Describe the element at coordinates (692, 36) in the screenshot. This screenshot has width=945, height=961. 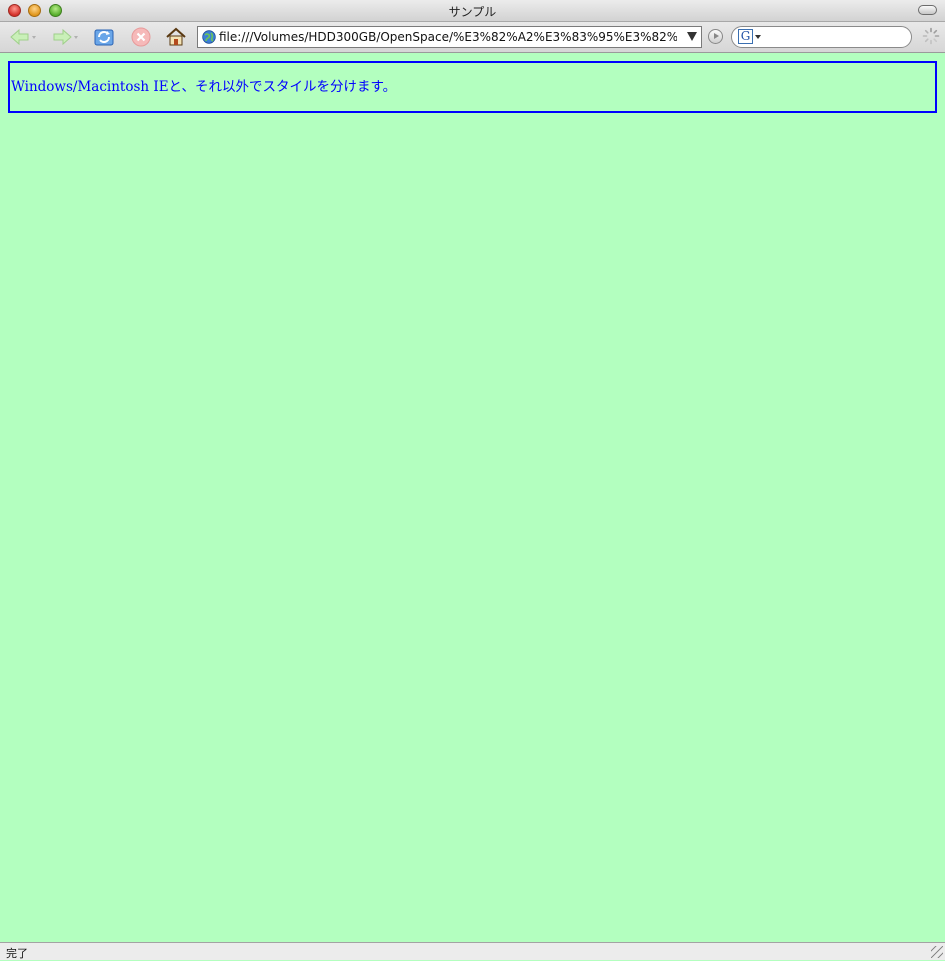
I see `address-history-dropdown-icon` at that location.